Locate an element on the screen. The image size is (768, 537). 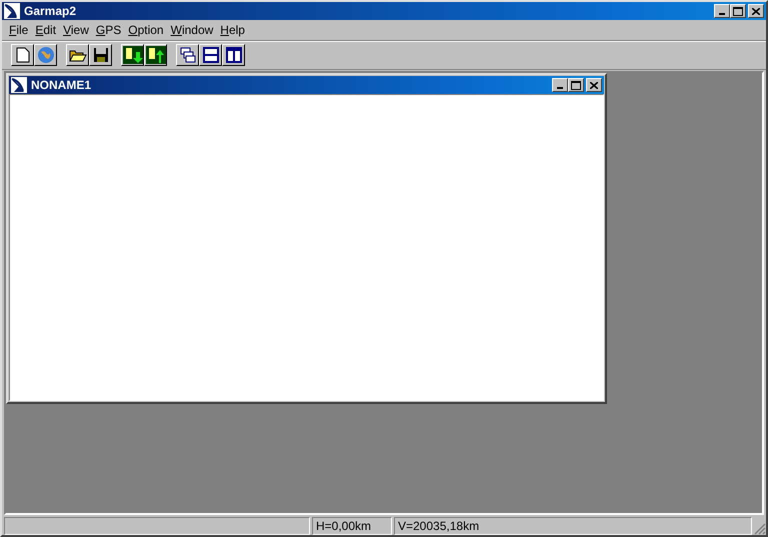
menu-item: GPS is located at coordinates (109, 30).